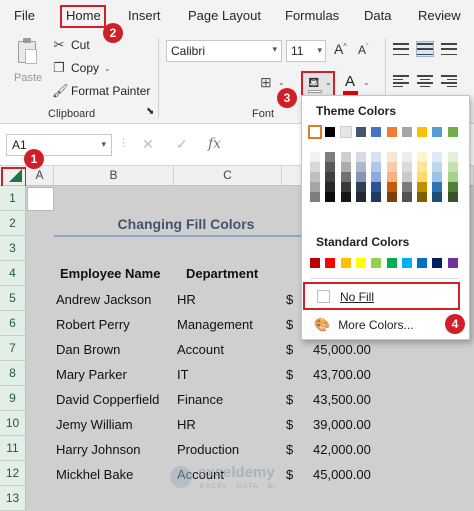  I want to click on dialog-launcher-icon: ⬊, so click(150, 111).